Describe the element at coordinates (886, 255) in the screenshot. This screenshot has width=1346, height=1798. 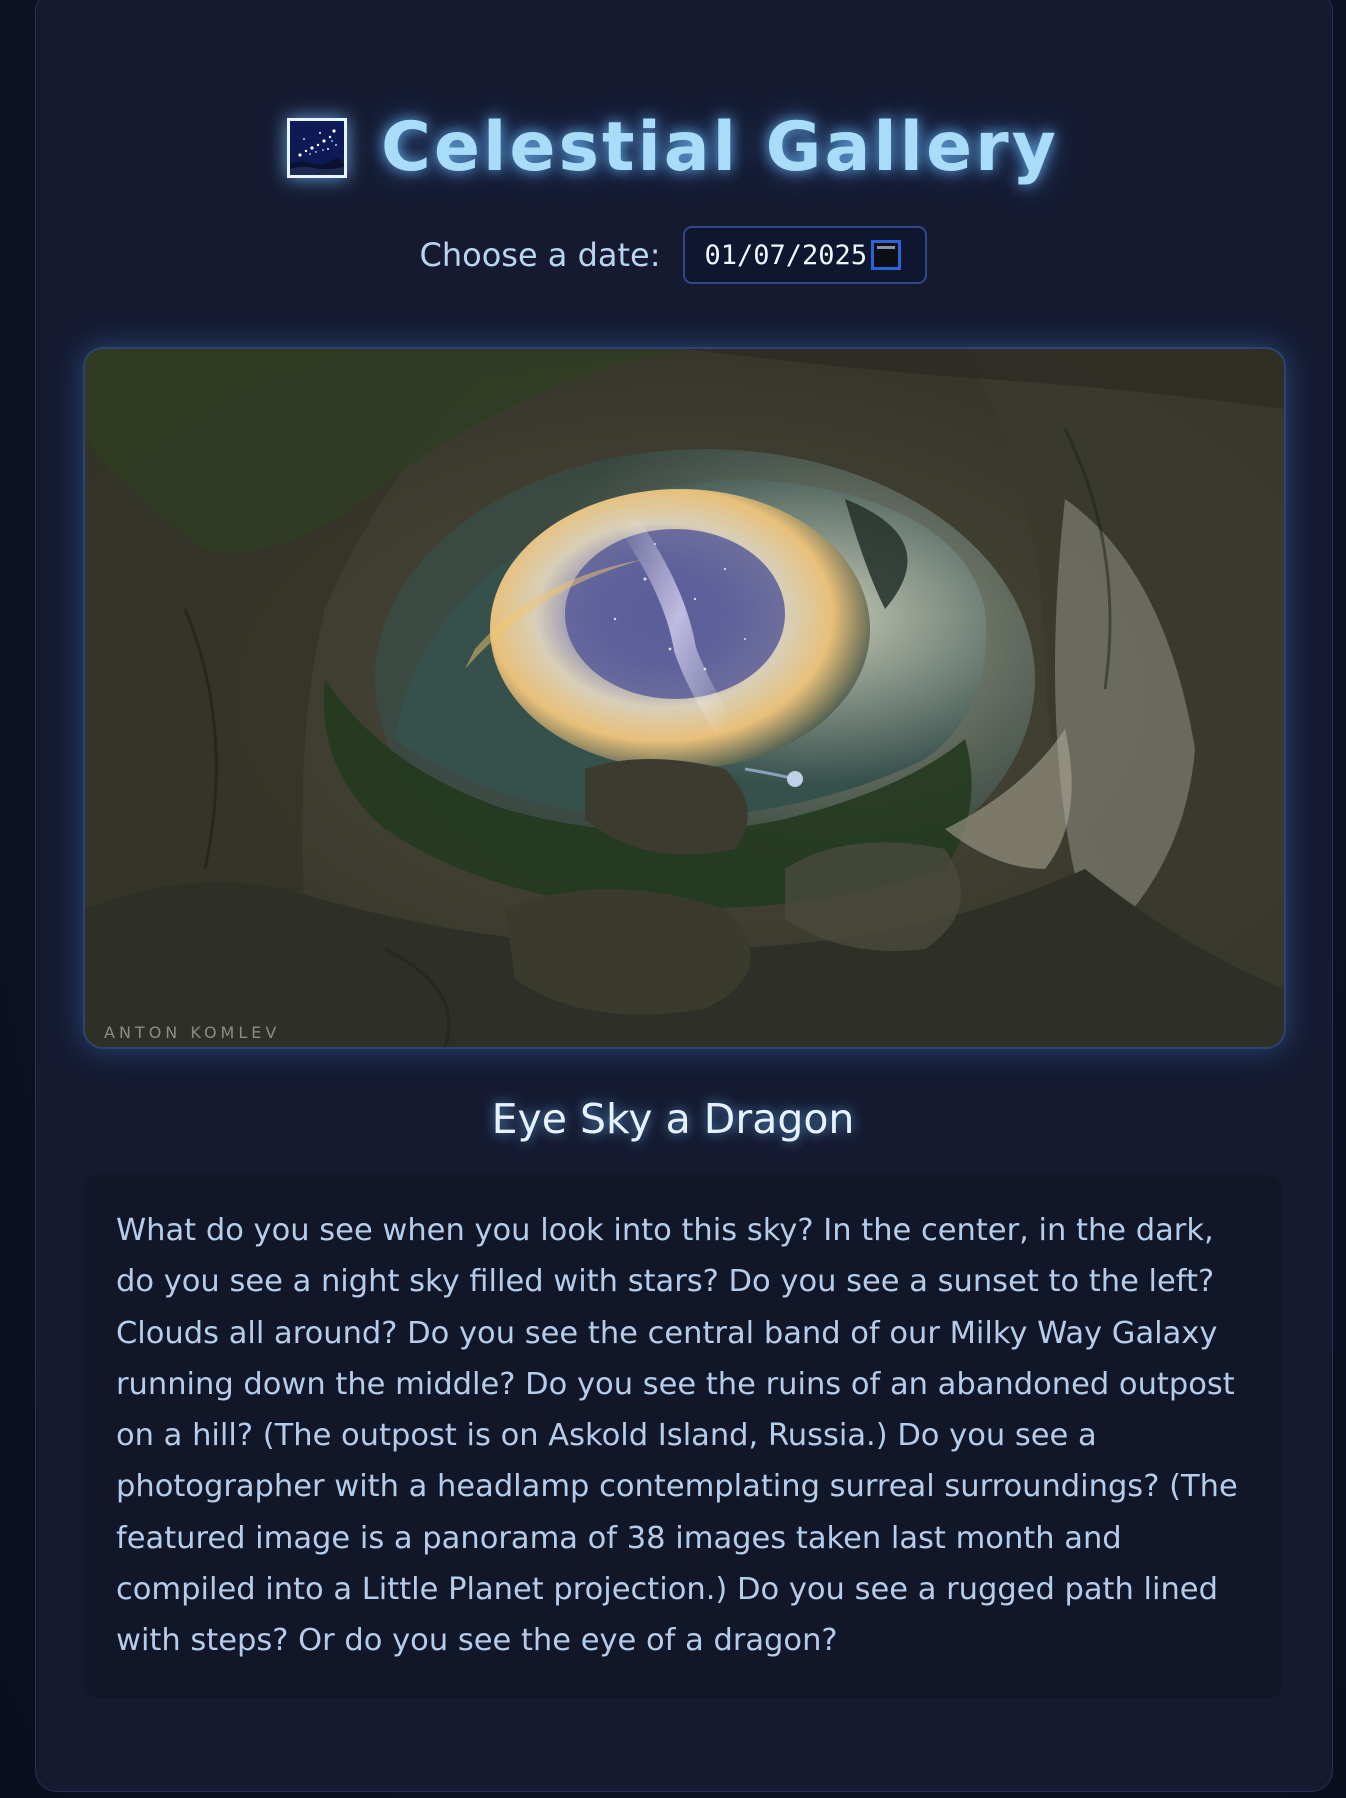
I see `calendar-icon` at that location.